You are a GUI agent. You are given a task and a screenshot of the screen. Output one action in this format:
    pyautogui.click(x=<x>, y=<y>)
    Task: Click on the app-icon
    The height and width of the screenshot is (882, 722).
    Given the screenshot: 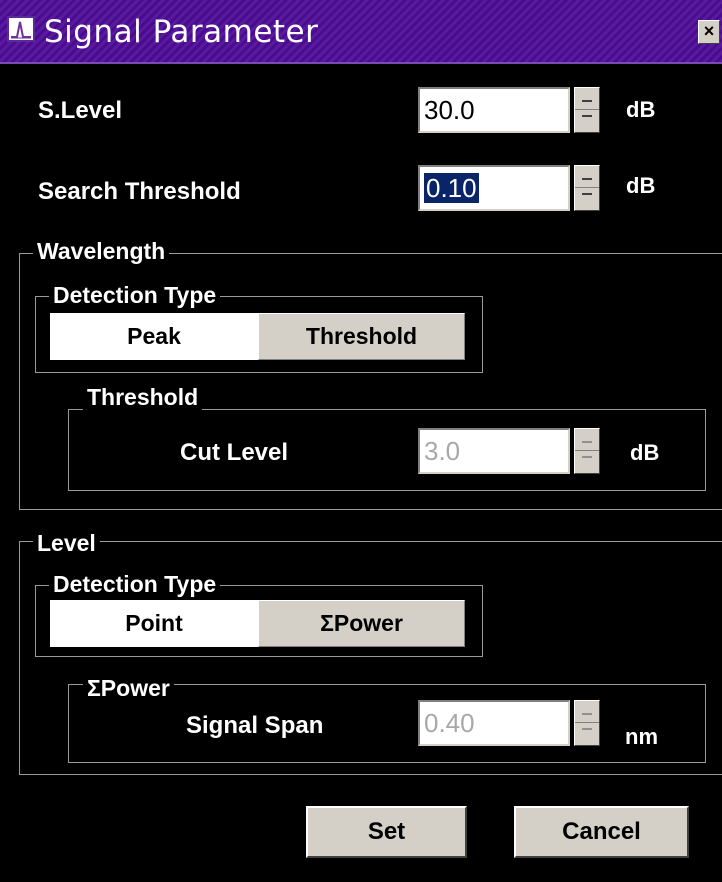 What is the action you would take?
    pyautogui.click(x=21, y=29)
    